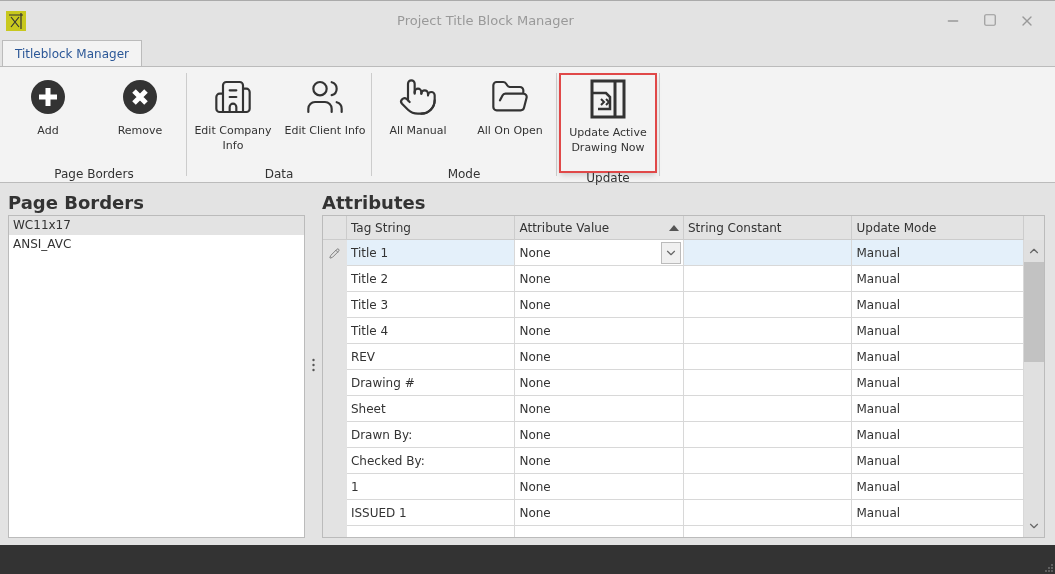 The height and width of the screenshot is (574, 1055). I want to click on scrollbar-thumb, so click(1034, 312).